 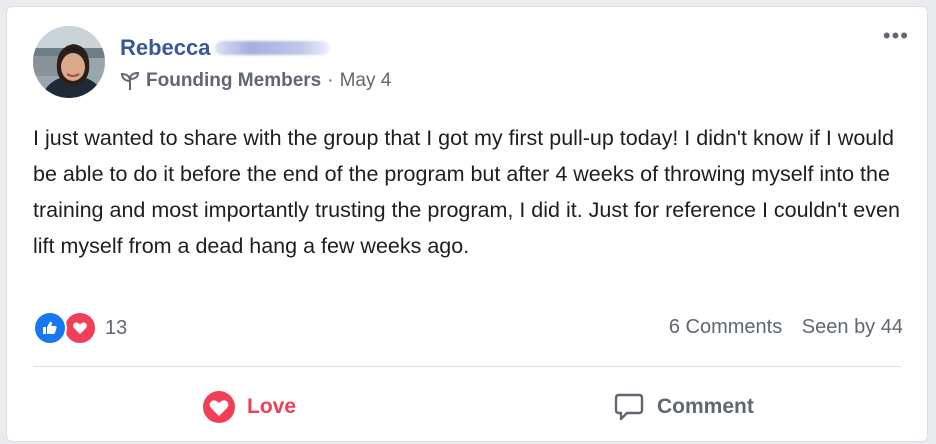 What do you see at coordinates (896, 36) in the screenshot?
I see `more-options-icon: •••` at bounding box center [896, 36].